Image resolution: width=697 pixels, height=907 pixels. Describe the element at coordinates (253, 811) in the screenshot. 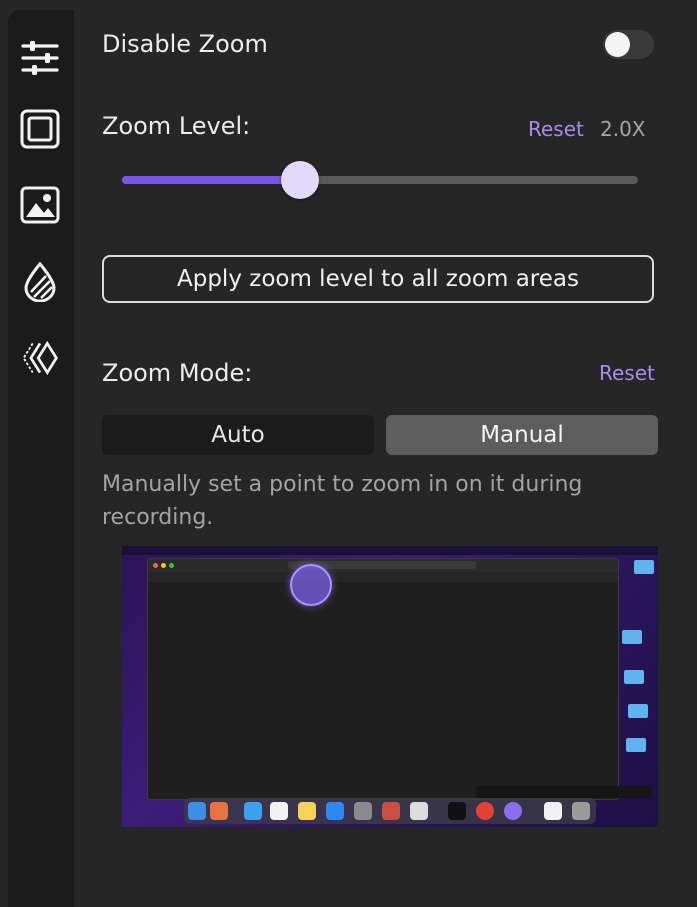

I see `safari-icon` at that location.